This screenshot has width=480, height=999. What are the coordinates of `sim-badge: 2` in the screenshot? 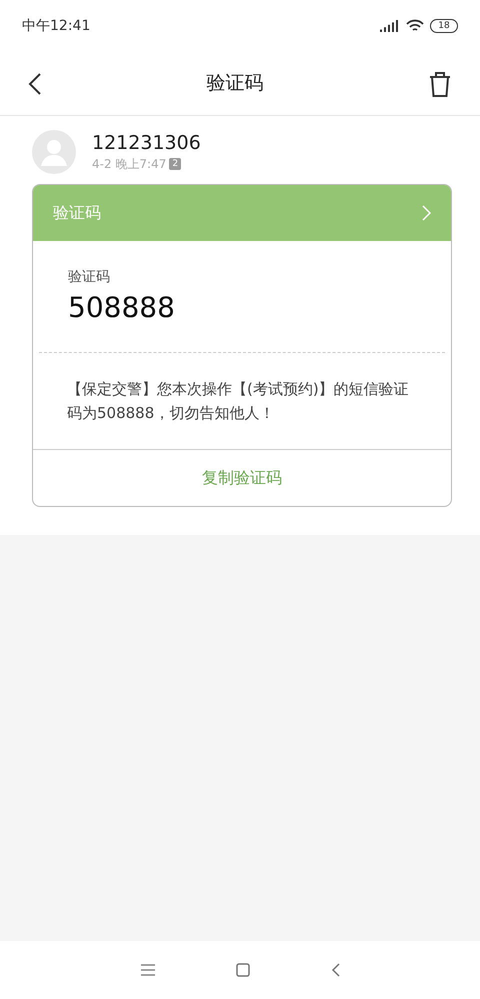 It's located at (175, 164).